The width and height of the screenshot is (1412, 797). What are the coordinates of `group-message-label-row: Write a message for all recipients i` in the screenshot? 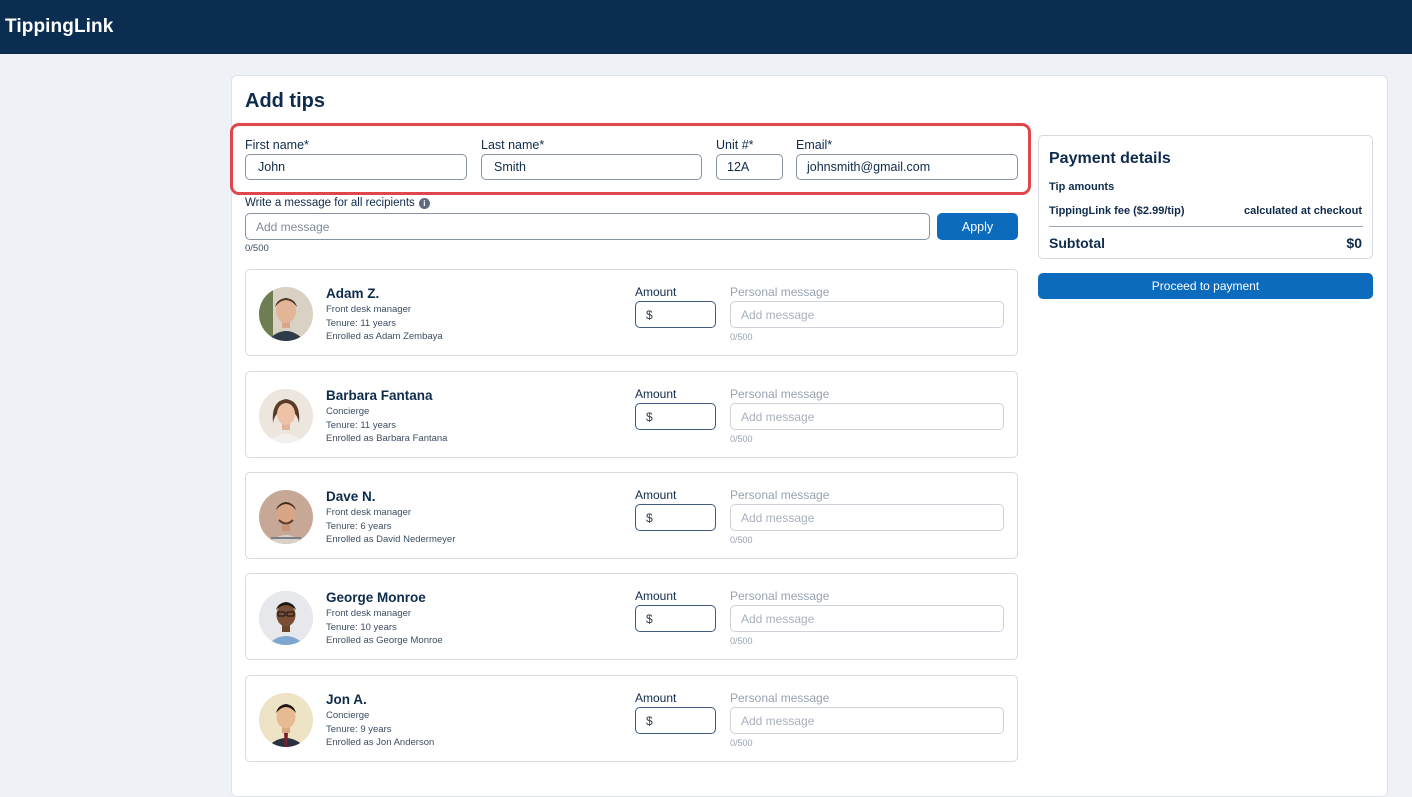 It's located at (337, 203).